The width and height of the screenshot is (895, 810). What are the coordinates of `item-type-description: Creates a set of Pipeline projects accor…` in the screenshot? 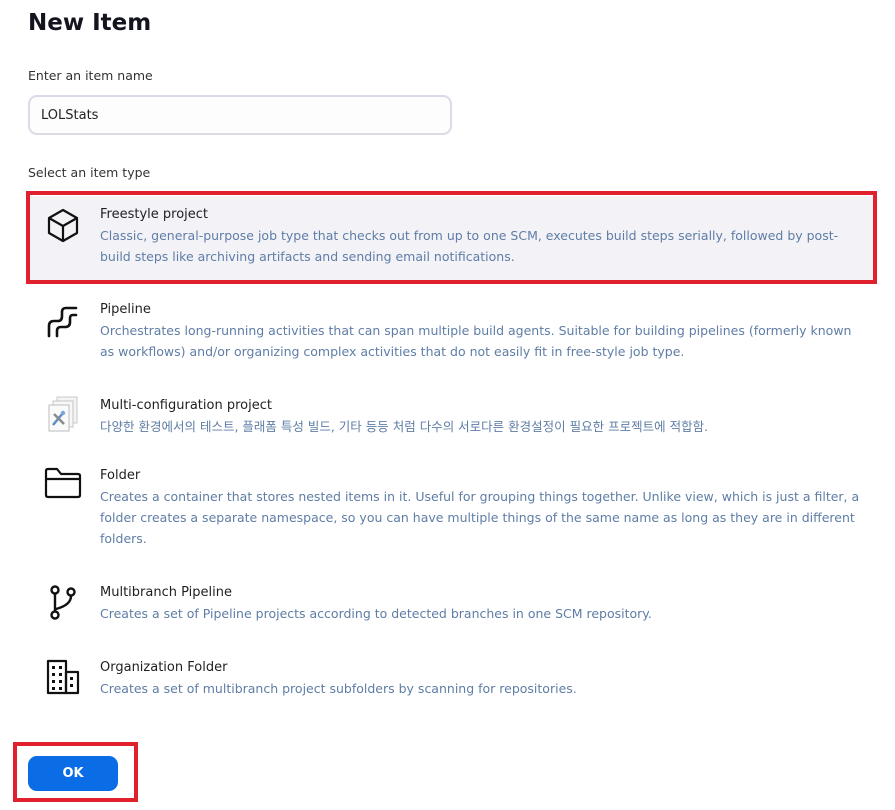 It's located at (376, 613).